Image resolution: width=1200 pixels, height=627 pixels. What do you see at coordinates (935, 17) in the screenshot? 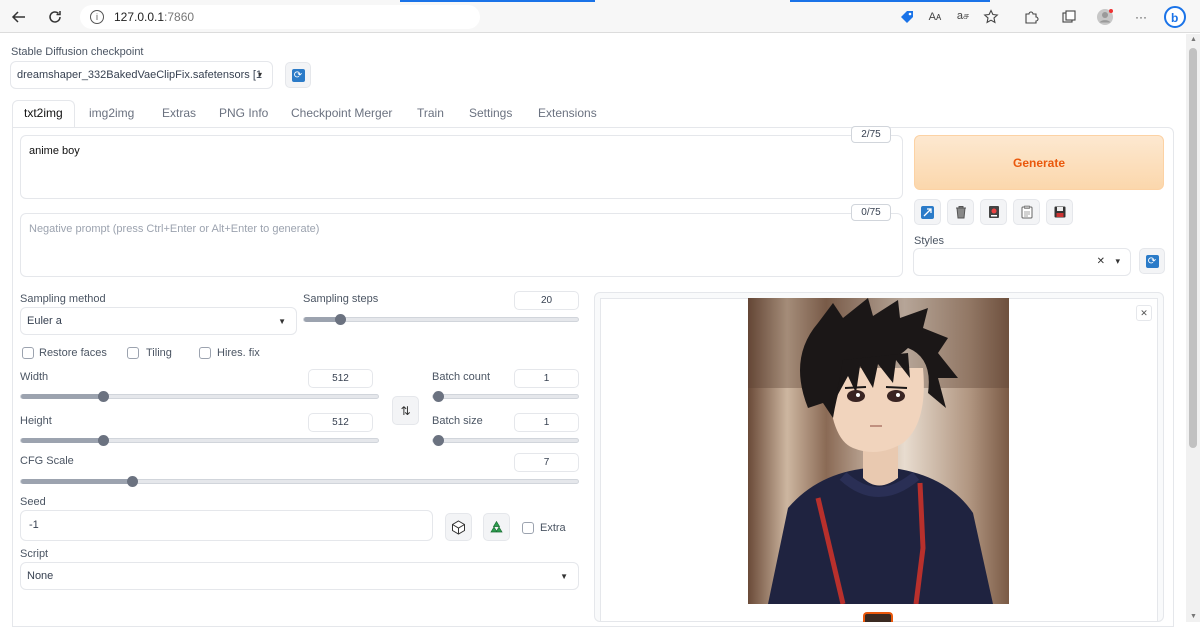
I see `read-aloud-icon: Aᴀ` at bounding box center [935, 17].